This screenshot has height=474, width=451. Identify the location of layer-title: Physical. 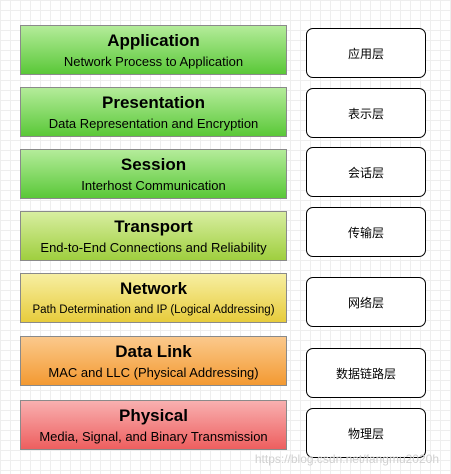
(153, 415).